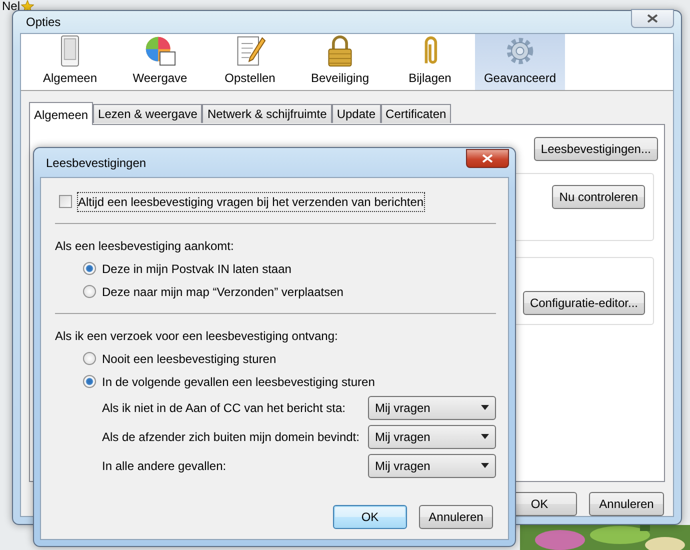 The image size is (690, 550). What do you see at coordinates (197, 336) in the screenshot?
I see `section-heading: Als ik een verzoek voor een leesbevestiging ontvang:` at bounding box center [197, 336].